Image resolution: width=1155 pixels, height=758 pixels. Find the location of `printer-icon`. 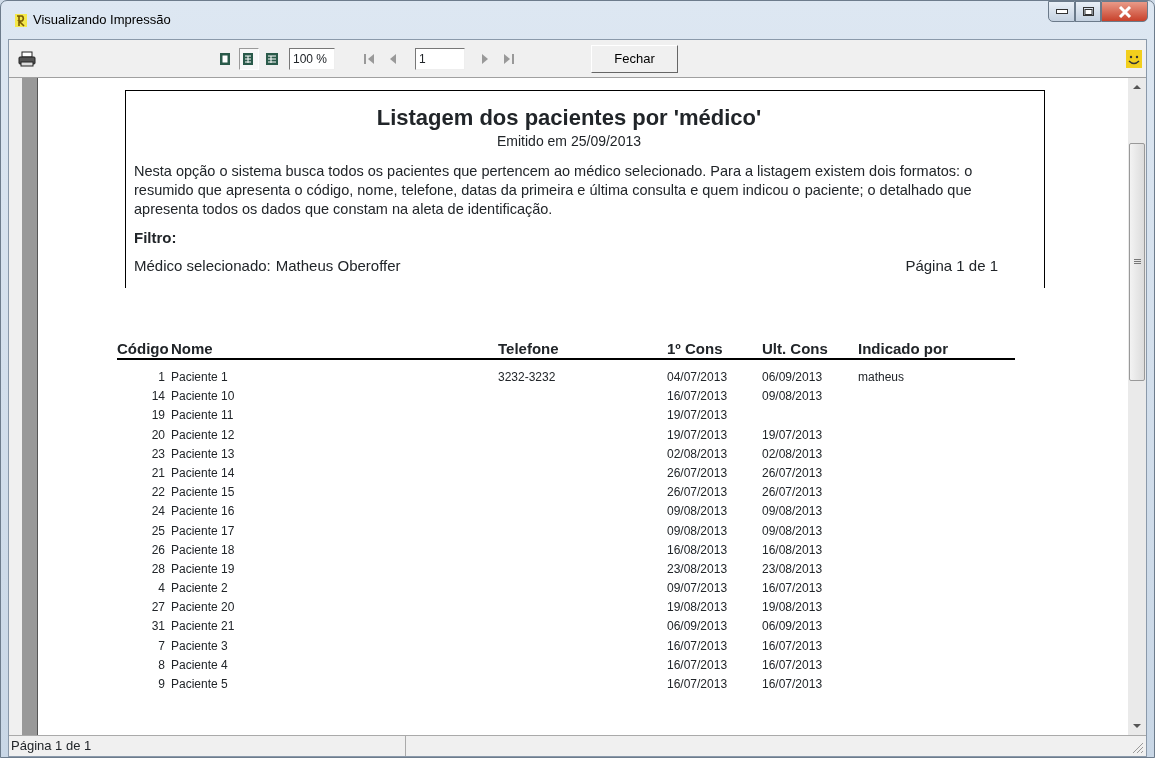

printer-icon is located at coordinates (27, 58).